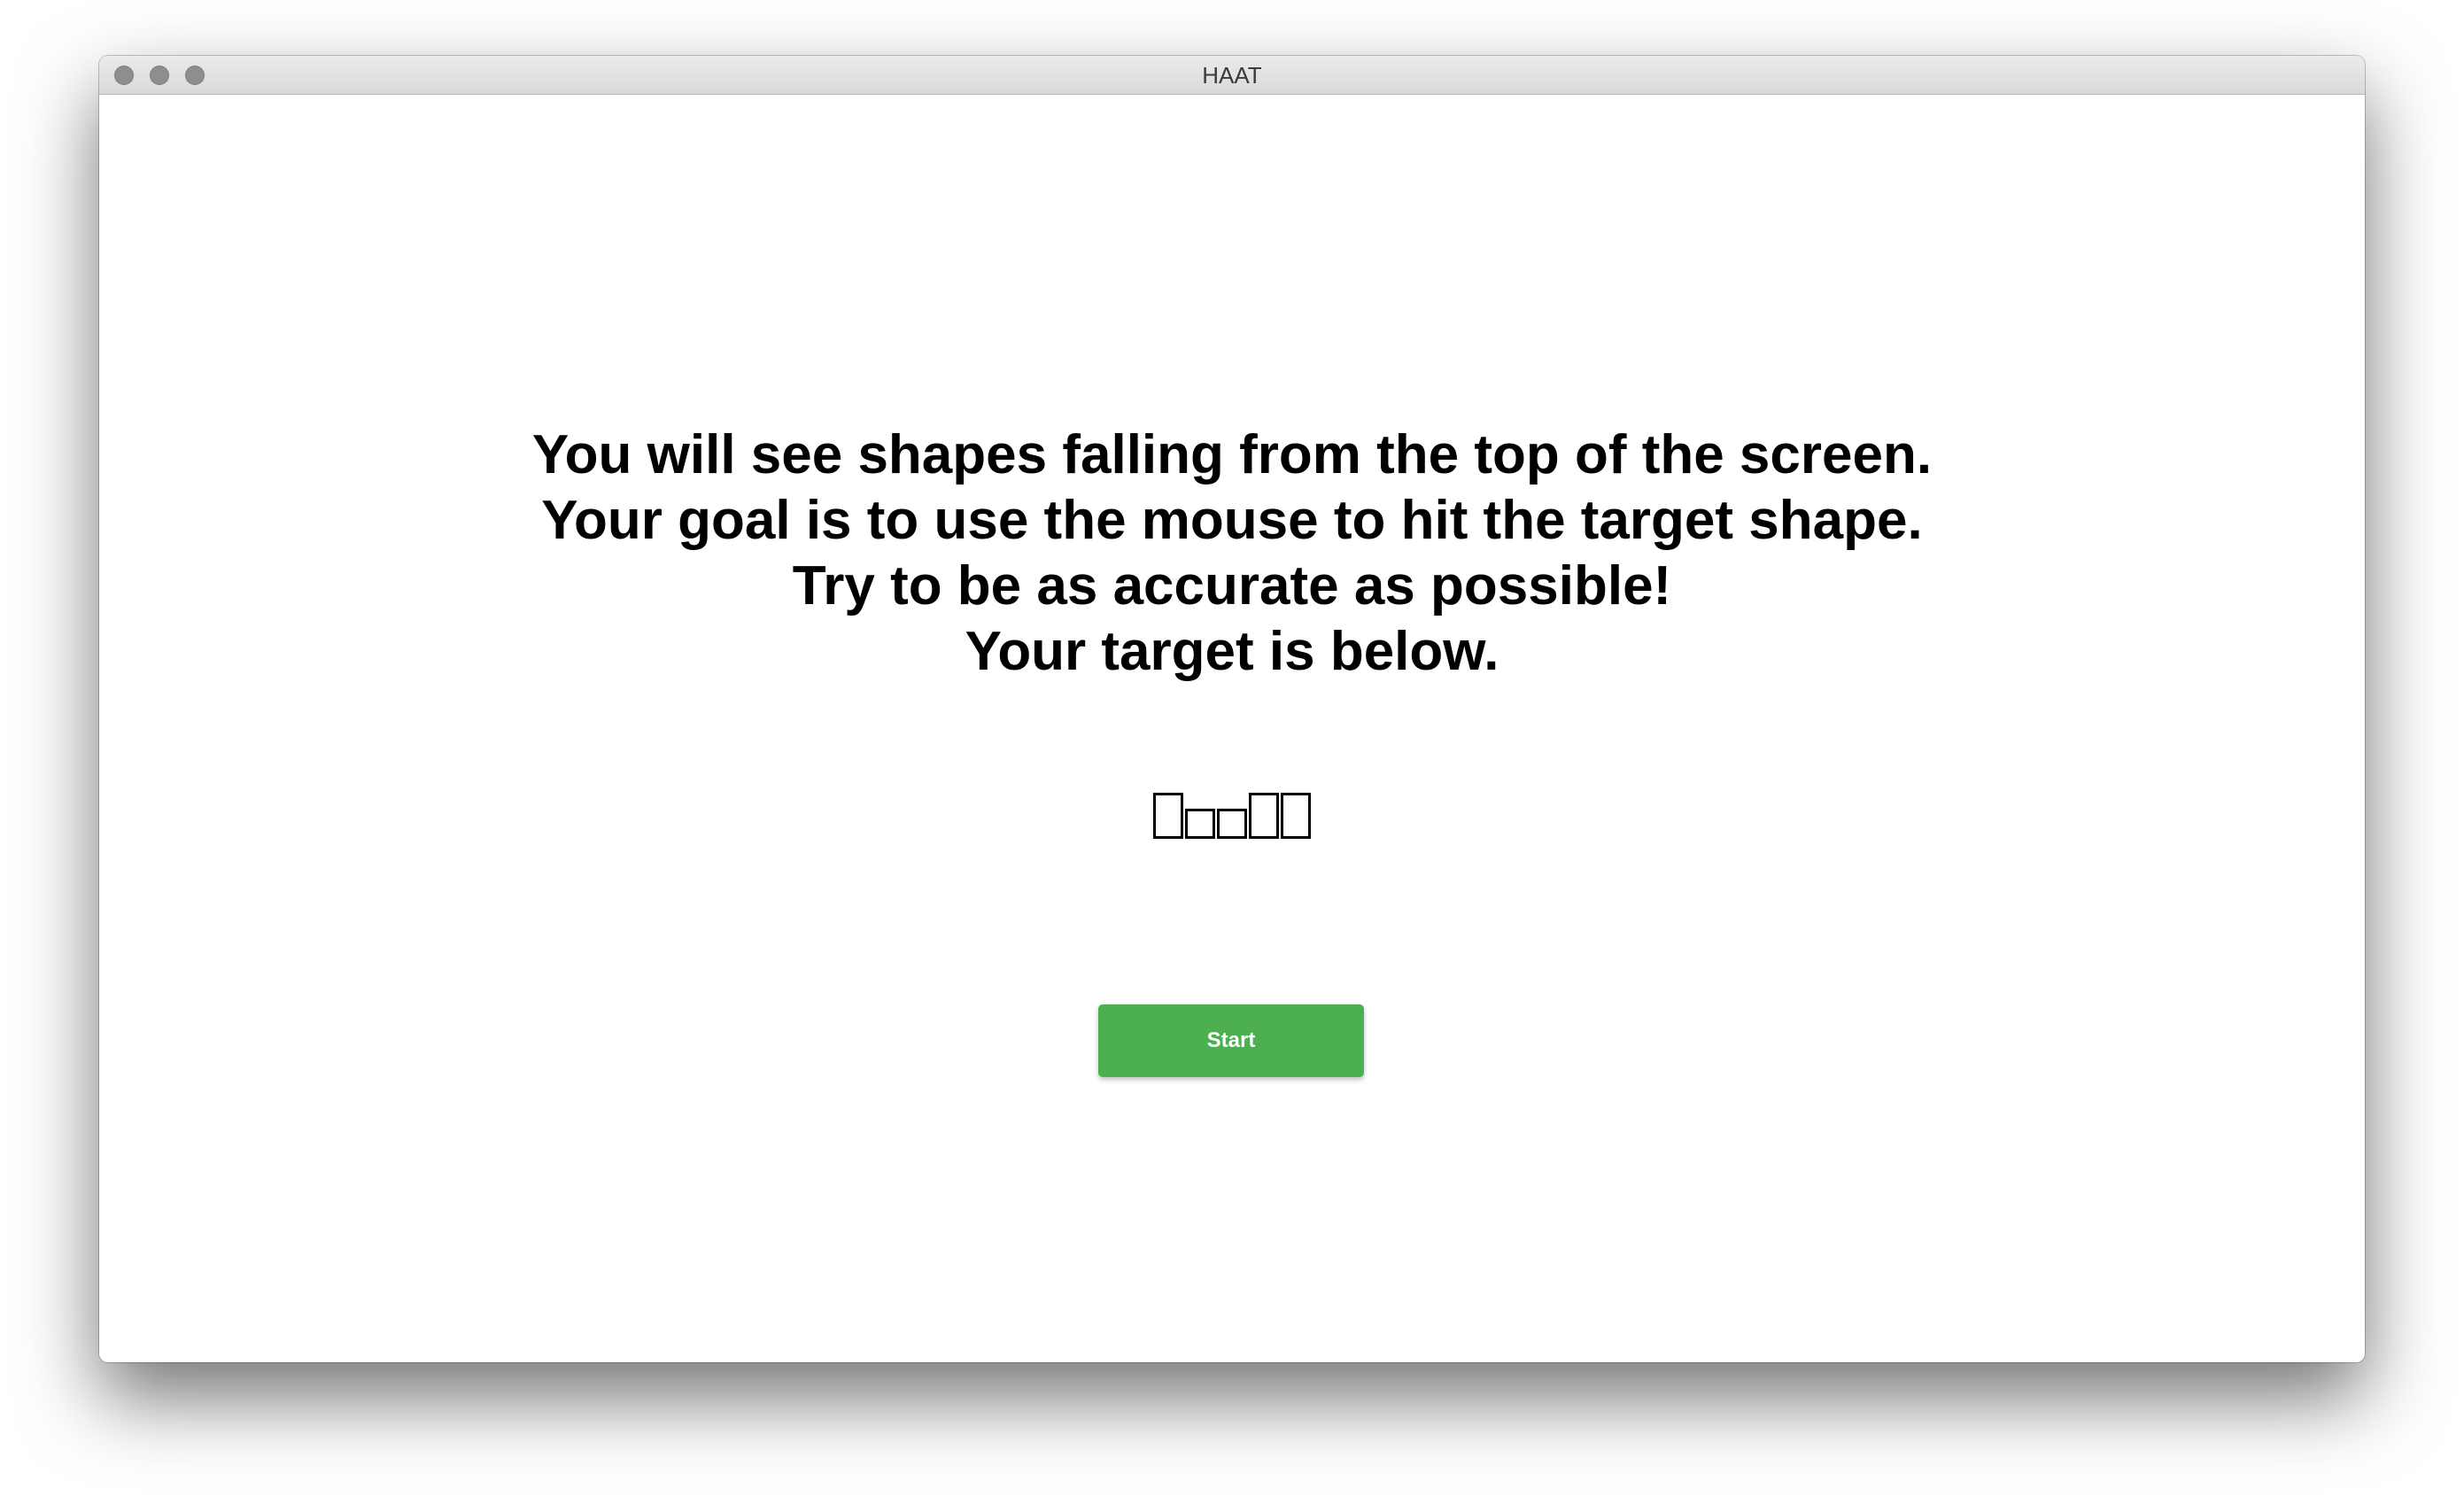  I want to click on instruction-line-3: Try to be as accurate as possible!, so click(1232, 585).